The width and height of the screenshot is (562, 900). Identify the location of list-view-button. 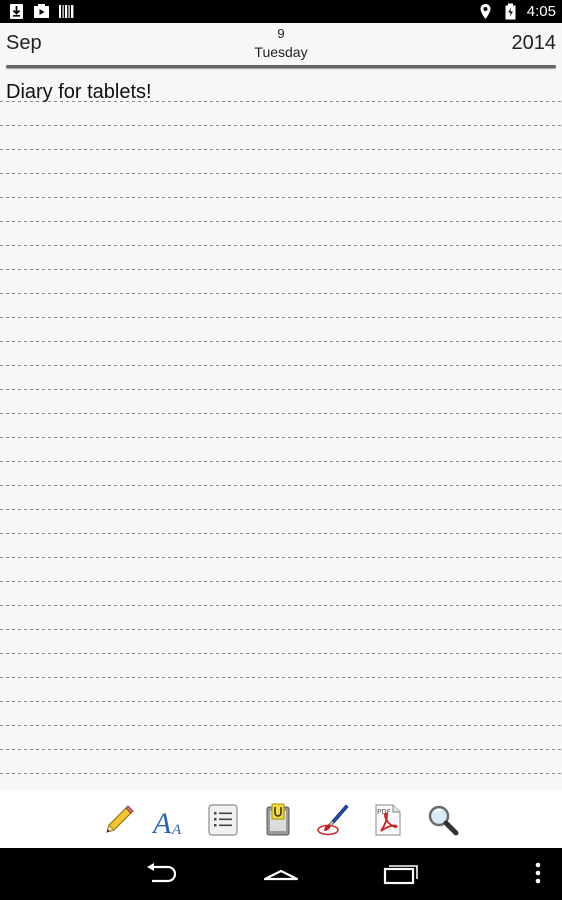
(223, 820).